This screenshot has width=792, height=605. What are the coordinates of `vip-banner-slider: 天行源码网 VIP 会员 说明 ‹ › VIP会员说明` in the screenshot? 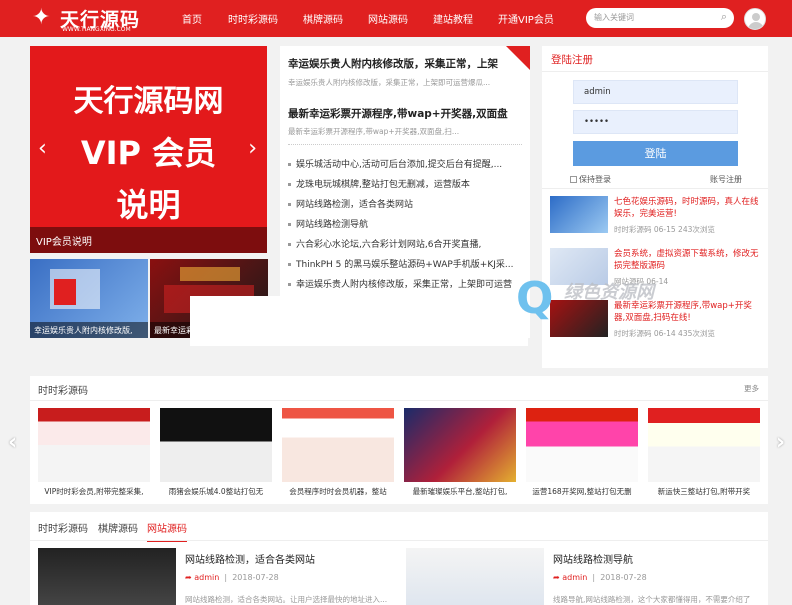 It's located at (148, 149).